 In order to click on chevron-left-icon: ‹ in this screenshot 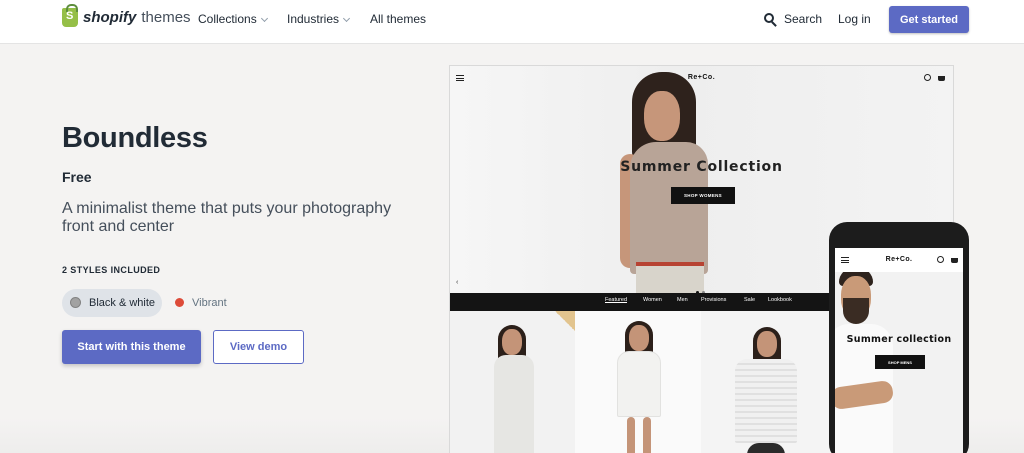, I will do `click(457, 282)`.